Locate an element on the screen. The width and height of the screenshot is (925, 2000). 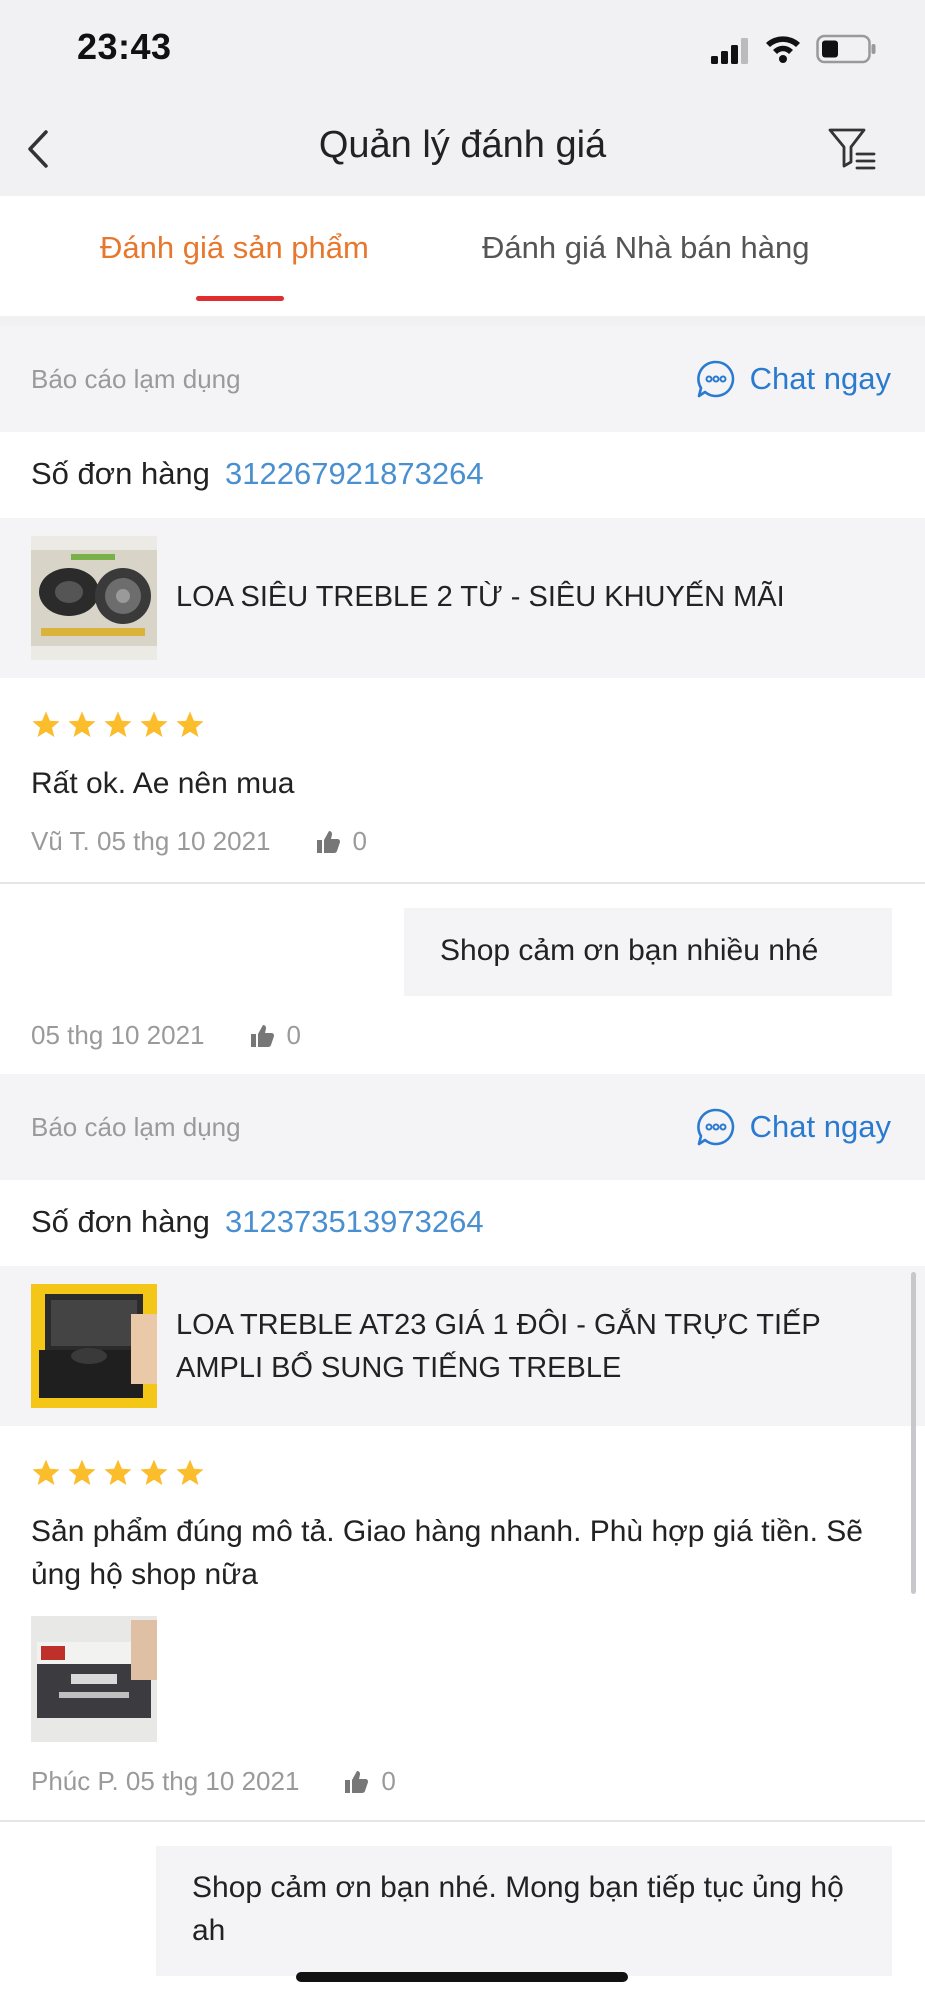
tab-product-reviews: Đánh giá sản phẩm is located at coordinates (234, 248).